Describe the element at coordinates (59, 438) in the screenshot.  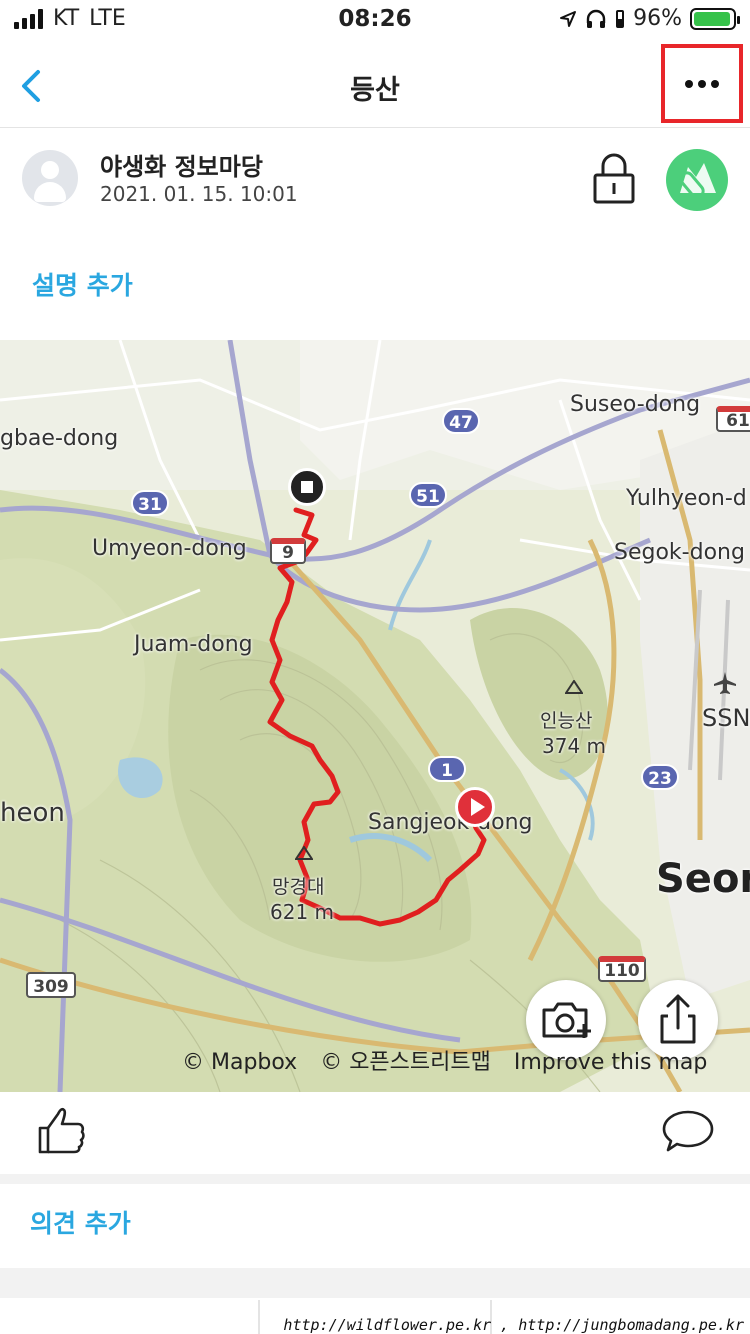
I see `place-label-gaebae: gbae-dong` at that location.